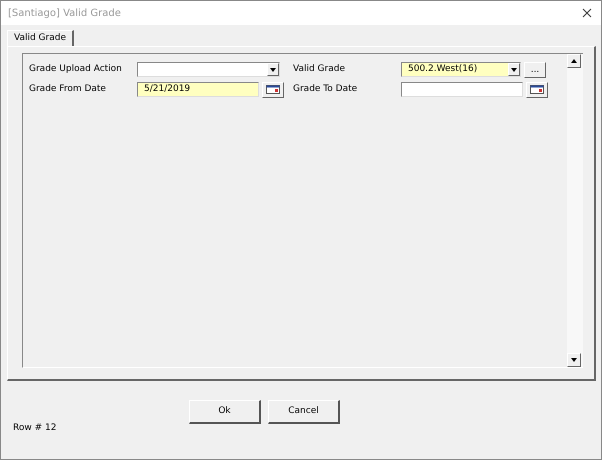 The width and height of the screenshot is (602, 460). I want to click on date-field, so click(462, 89).